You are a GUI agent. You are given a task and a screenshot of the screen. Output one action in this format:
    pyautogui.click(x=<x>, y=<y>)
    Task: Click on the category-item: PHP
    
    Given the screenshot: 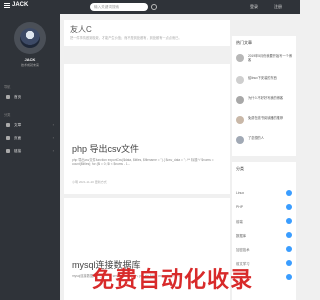 What is the action you would take?
    pyautogui.click(x=264, y=207)
    